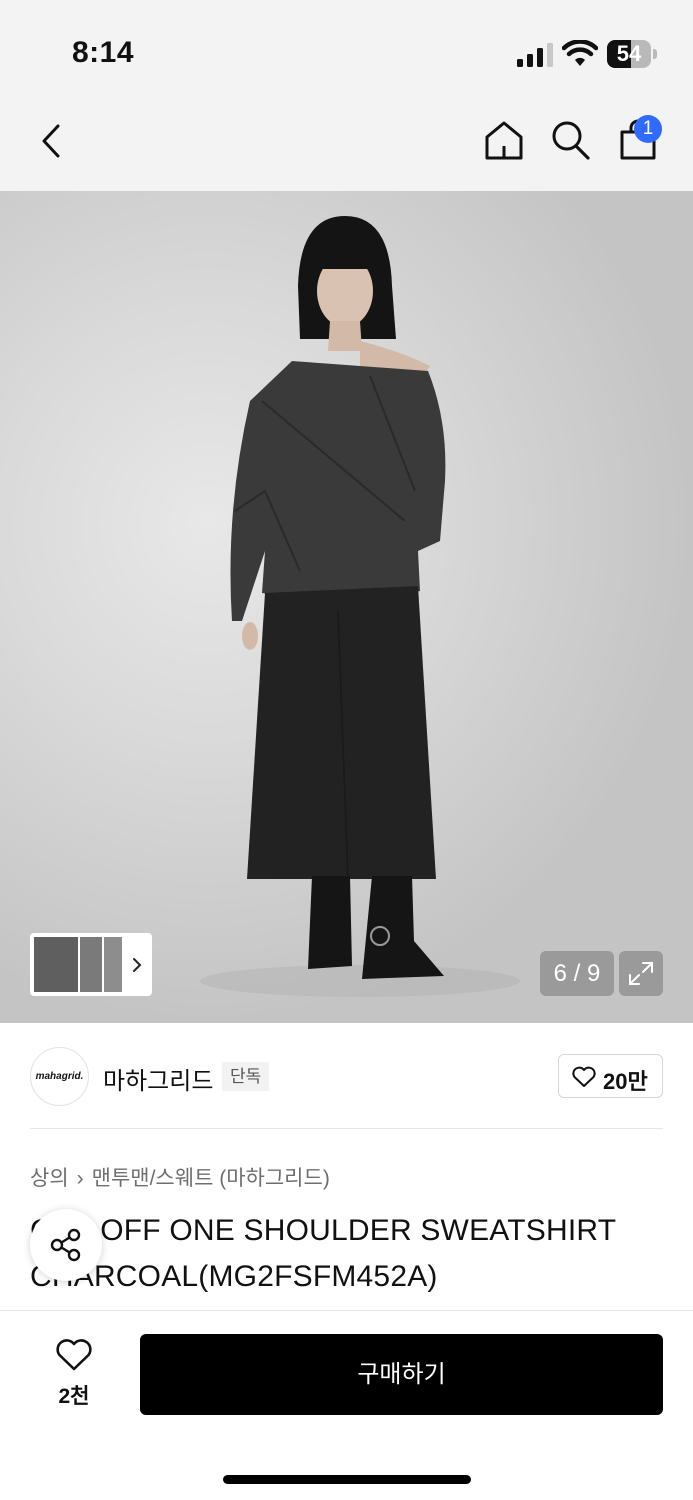 The height and width of the screenshot is (1500, 693). Describe the element at coordinates (504, 140) in the screenshot. I see `home-icon` at that location.